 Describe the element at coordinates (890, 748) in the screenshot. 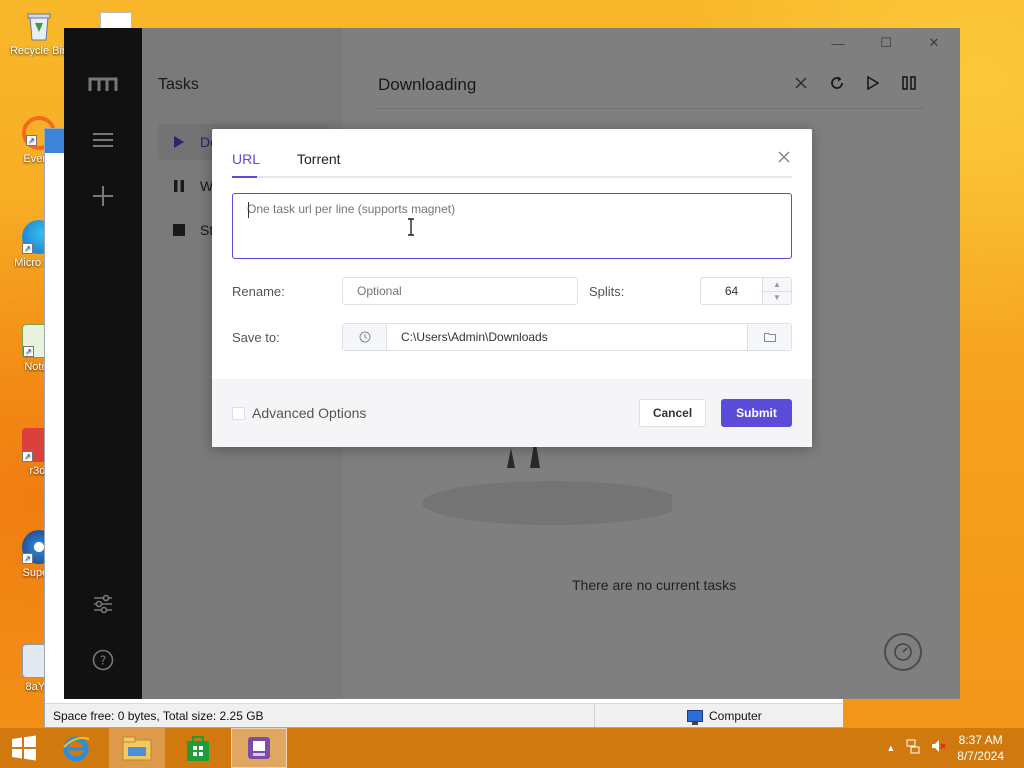

I see `show-hidden-icons-icon: ▲` at that location.